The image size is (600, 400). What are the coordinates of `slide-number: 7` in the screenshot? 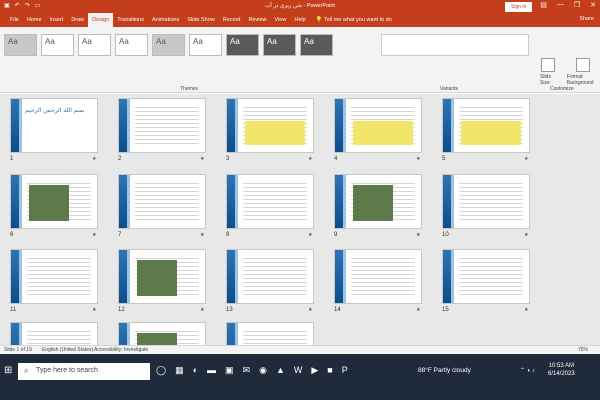 It's located at (120, 235).